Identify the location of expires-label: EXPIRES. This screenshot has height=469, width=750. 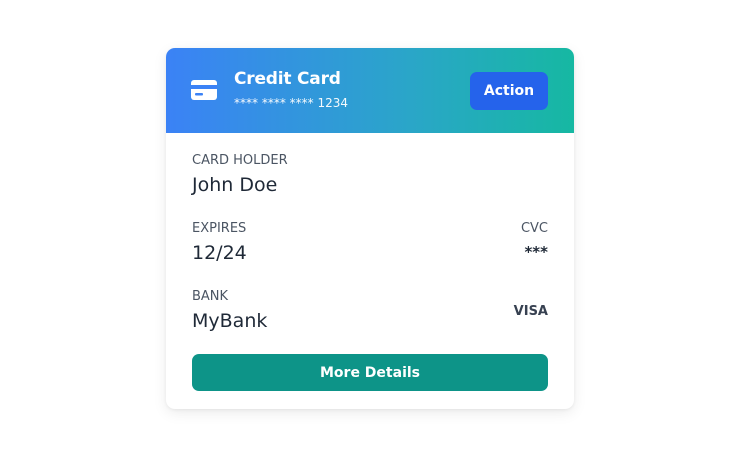
(219, 228).